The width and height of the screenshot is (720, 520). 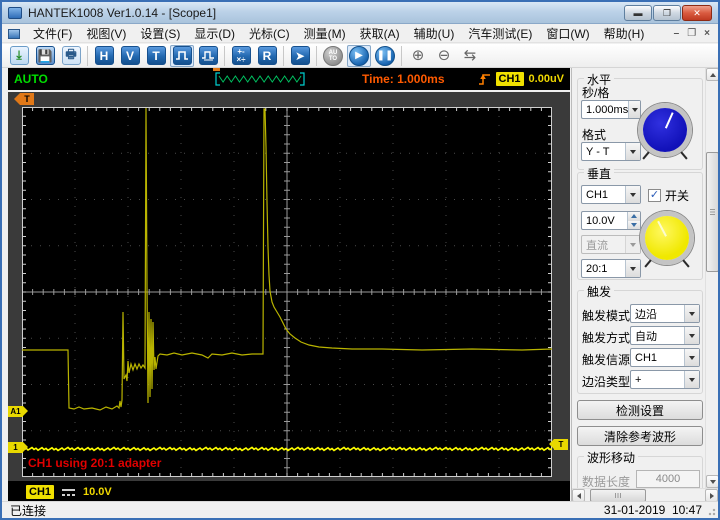 I want to click on datetime-label: 31-01-2019 10:47, so click(x=652, y=510).